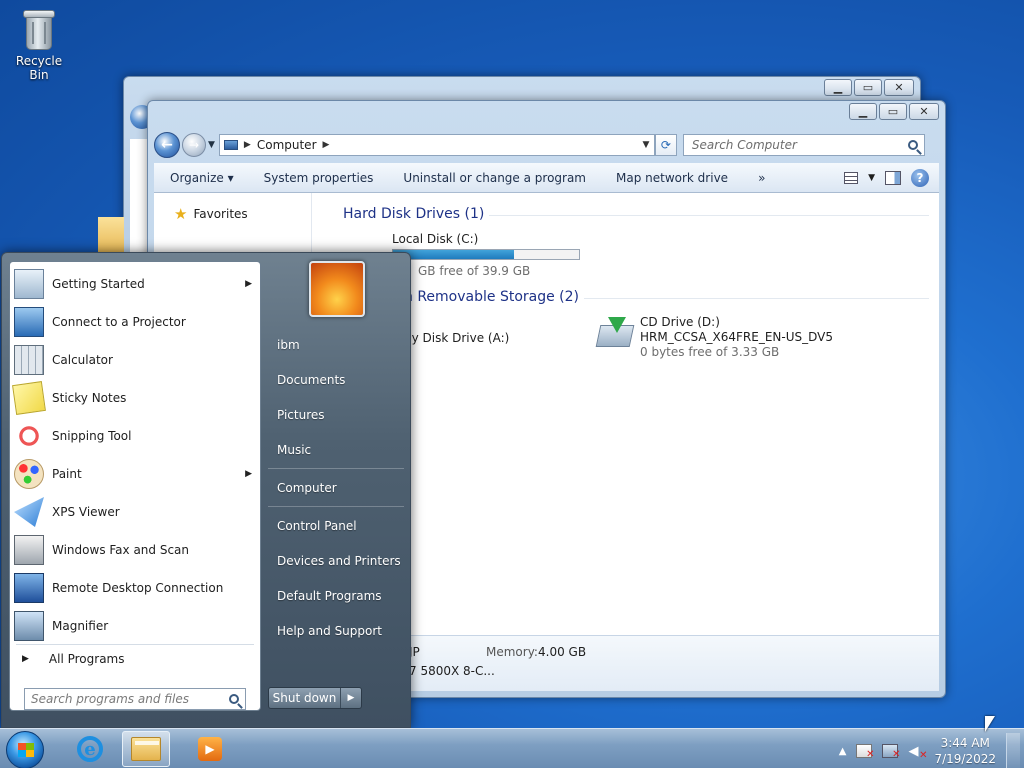 The width and height of the screenshot is (1024, 768). Describe the element at coordinates (29, 360) in the screenshot. I see `calculator-icon` at that location.